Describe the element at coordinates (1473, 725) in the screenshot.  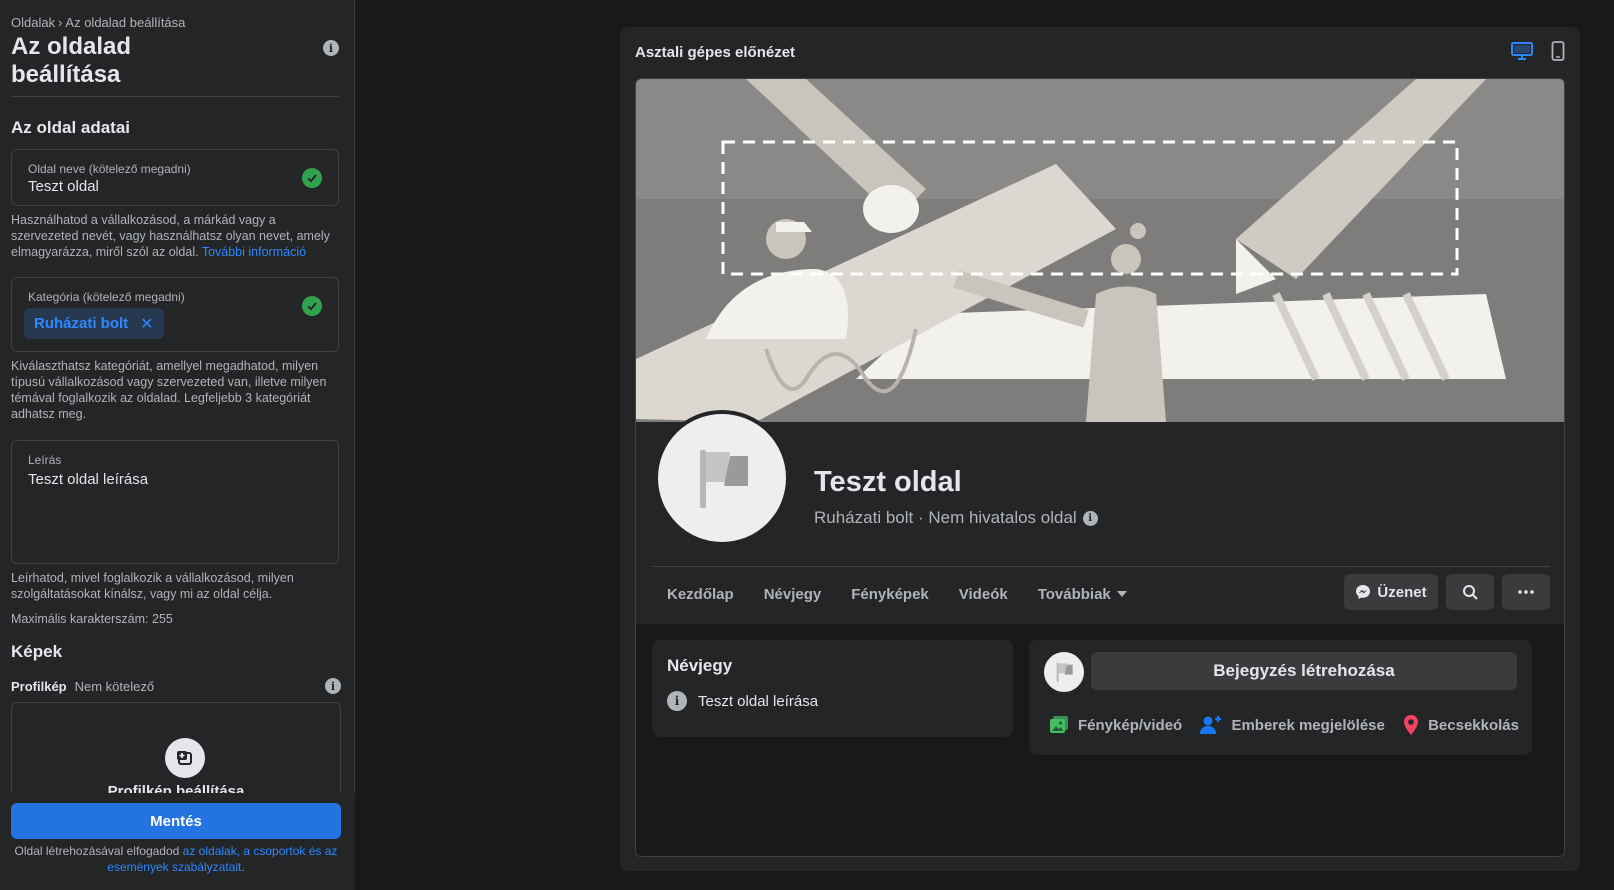
I see `check-in-label: Becsekkolás` at that location.